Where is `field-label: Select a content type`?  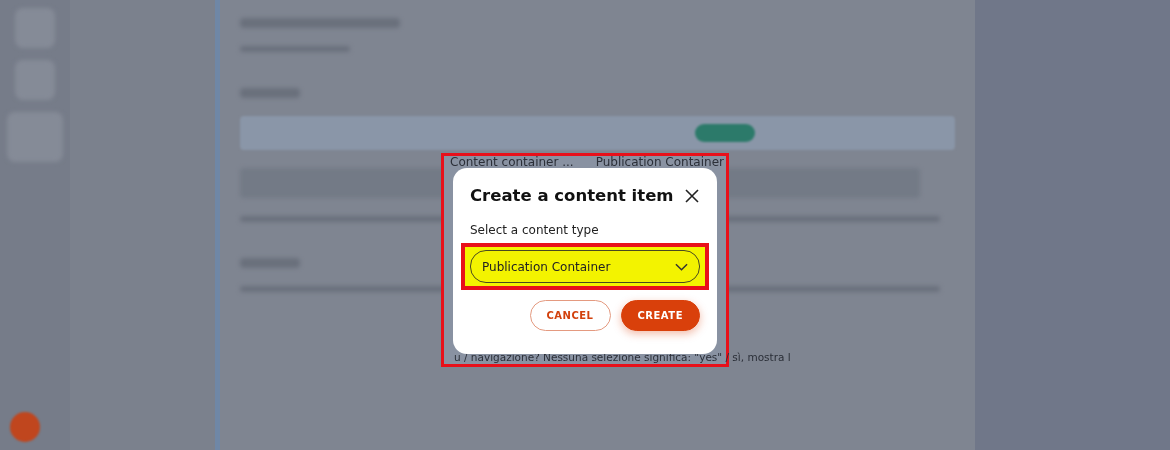 field-label: Select a content type is located at coordinates (535, 230).